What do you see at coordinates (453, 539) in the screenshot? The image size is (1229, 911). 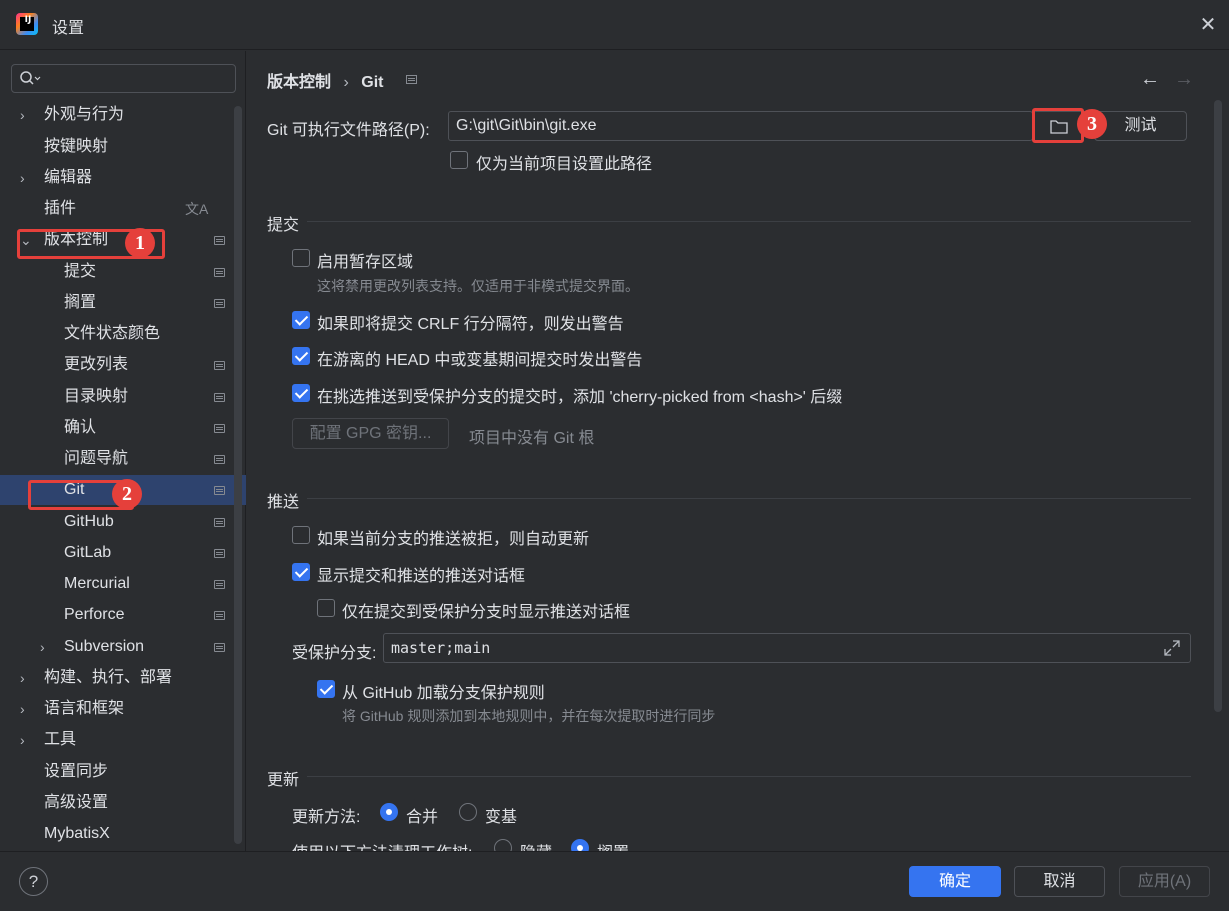 I see `auto-update-label: 如果当前分支的推送被拒，则自动更新` at bounding box center [453, 539].